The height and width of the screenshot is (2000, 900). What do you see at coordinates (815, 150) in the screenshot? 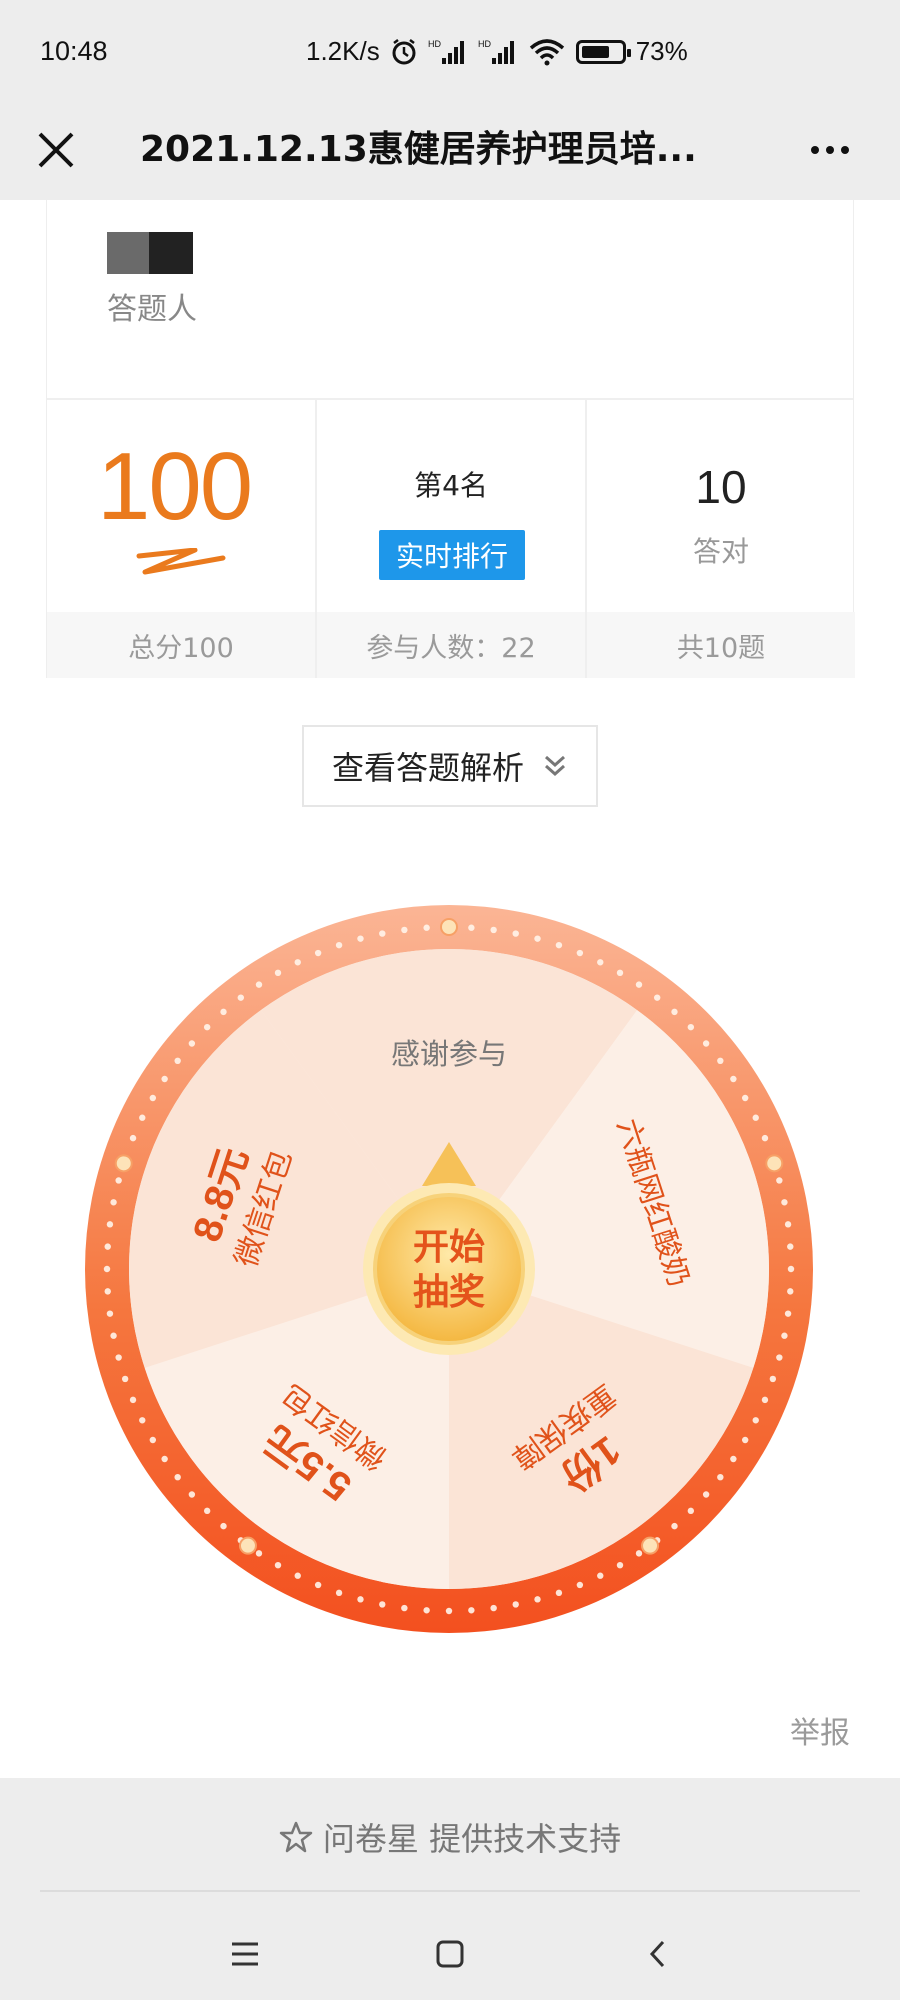
I see `more-icon` at bounding box center [815, 150].